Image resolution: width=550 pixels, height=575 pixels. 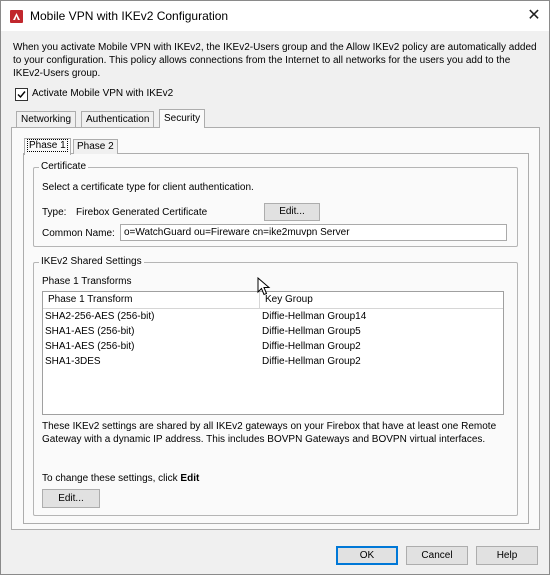 I want to click on tab-phase-1-label: Phase 1, so click(x=47, y=145).